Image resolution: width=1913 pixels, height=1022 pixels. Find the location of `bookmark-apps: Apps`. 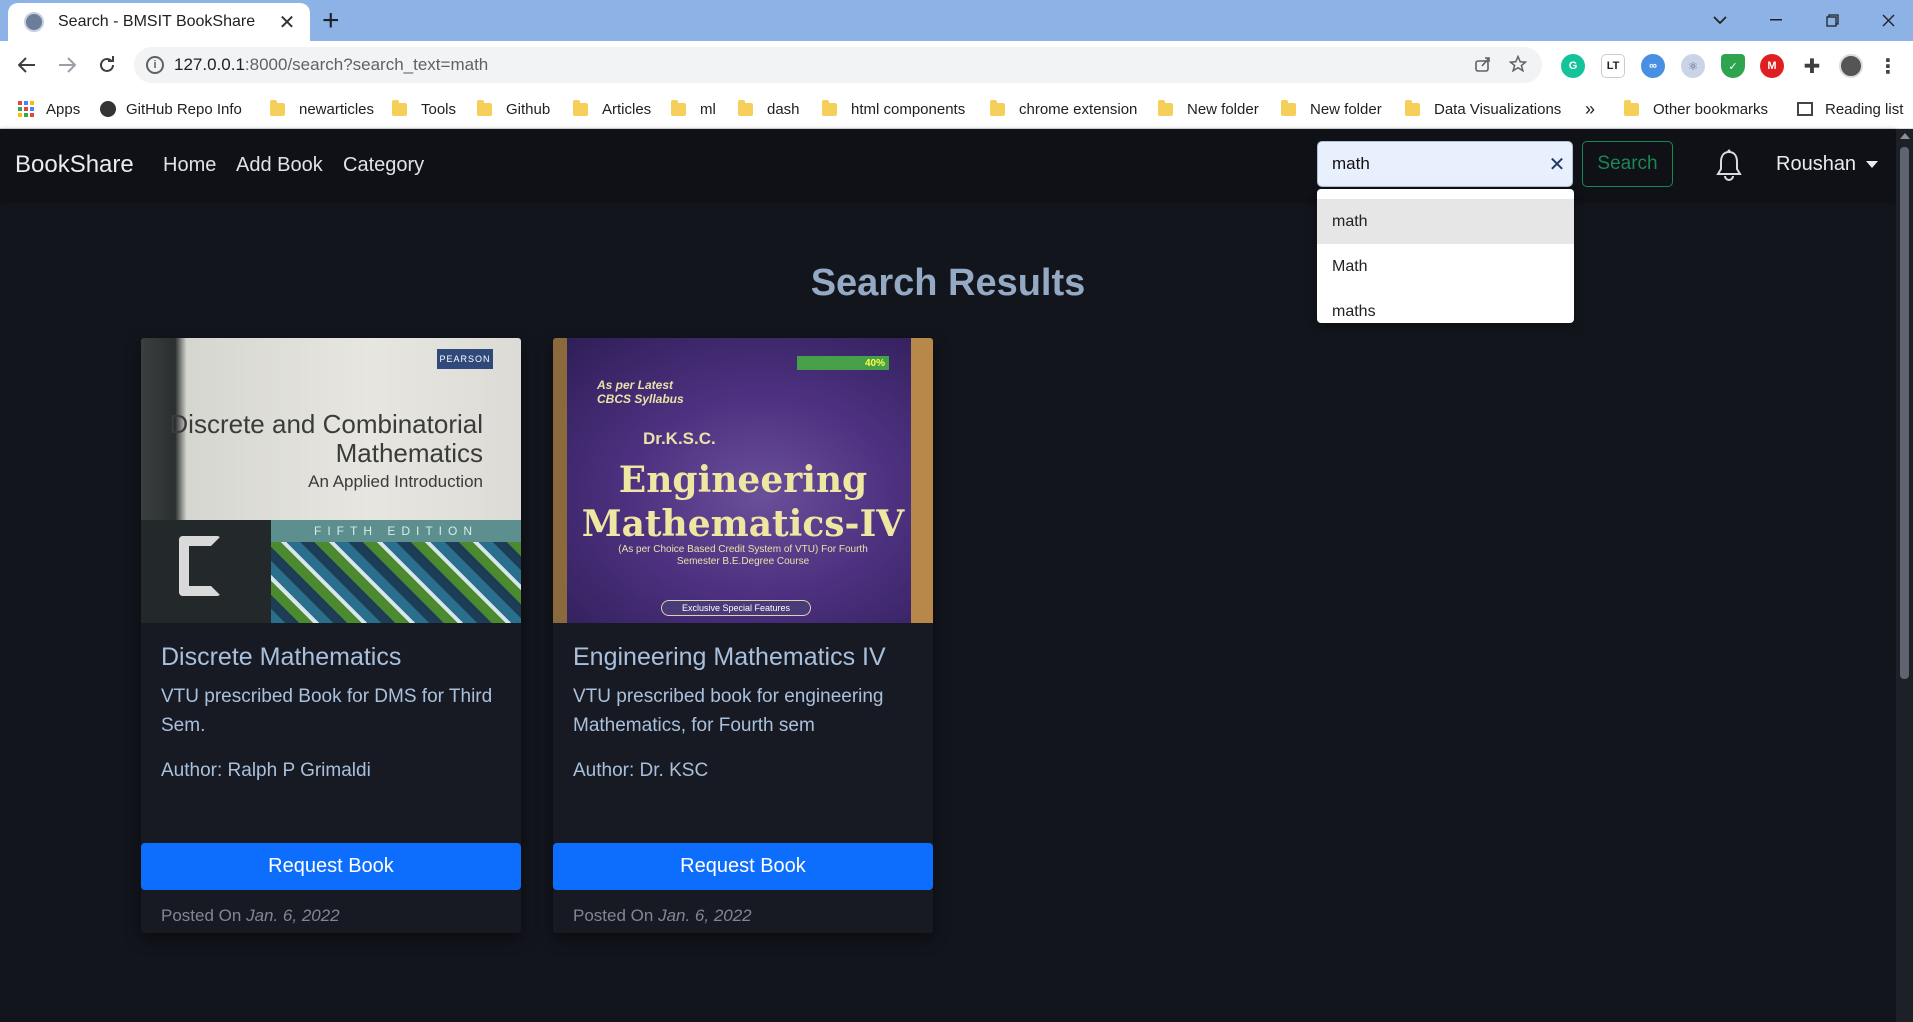

bookmark-apps: Apps is located at coordinates (49, 109).